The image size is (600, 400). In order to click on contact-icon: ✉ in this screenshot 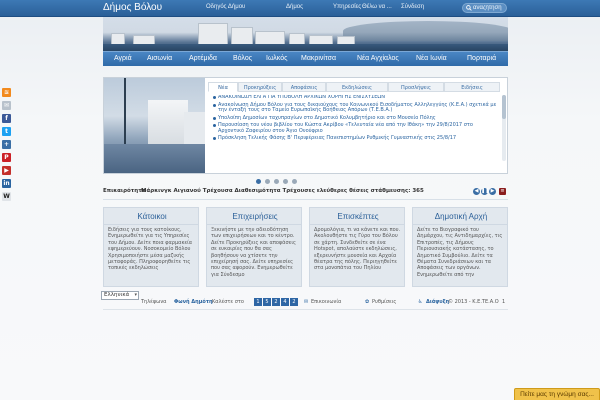, I will do `click(306, 302)`.